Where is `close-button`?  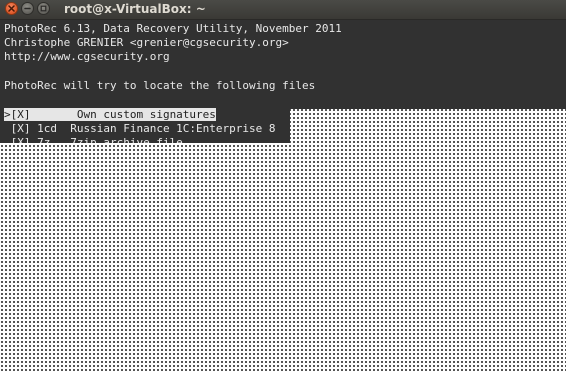
close-button is located at coordinates (11, 8).